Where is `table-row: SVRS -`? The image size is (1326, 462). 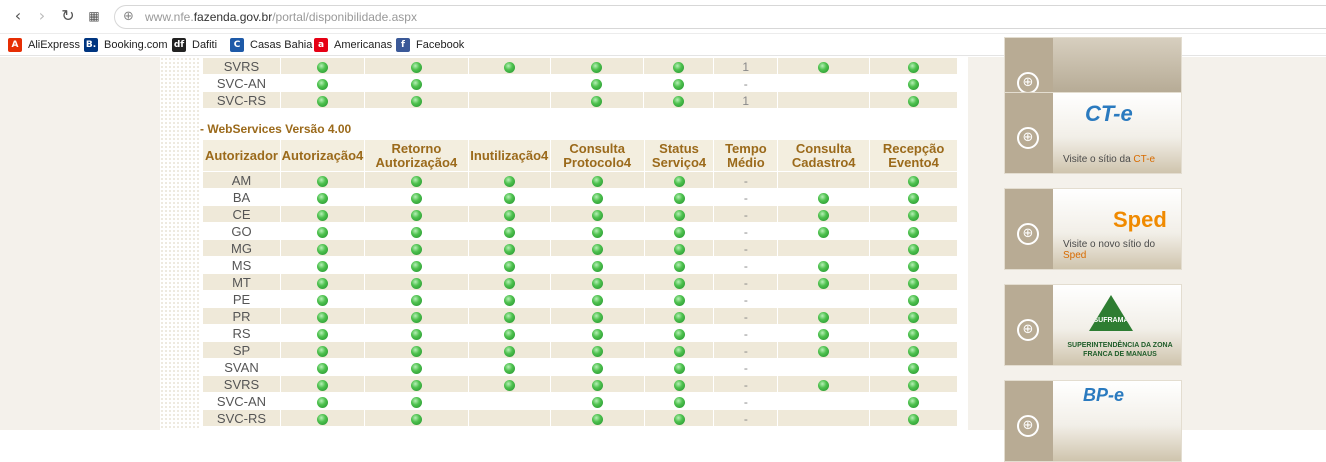 table-row: SVRS - is located at coordinates (580, 384).